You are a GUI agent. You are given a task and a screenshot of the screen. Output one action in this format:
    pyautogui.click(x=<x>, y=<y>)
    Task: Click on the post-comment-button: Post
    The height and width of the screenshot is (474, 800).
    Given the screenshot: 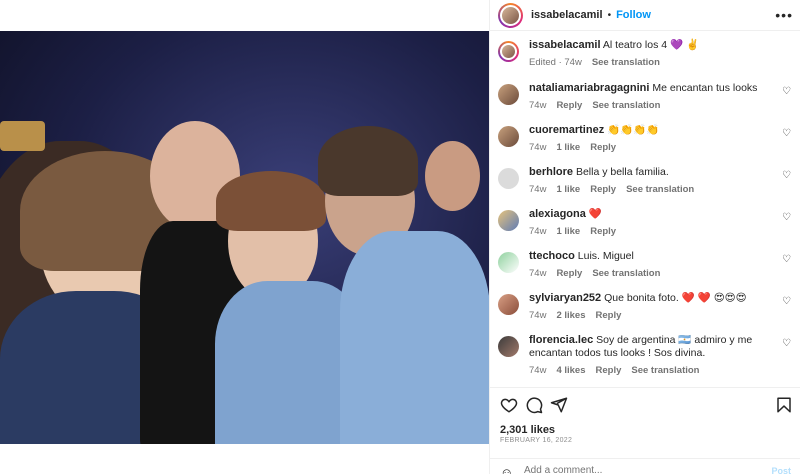 What is the action you would take?
    pyautogui.click(x=781, y=470)
    